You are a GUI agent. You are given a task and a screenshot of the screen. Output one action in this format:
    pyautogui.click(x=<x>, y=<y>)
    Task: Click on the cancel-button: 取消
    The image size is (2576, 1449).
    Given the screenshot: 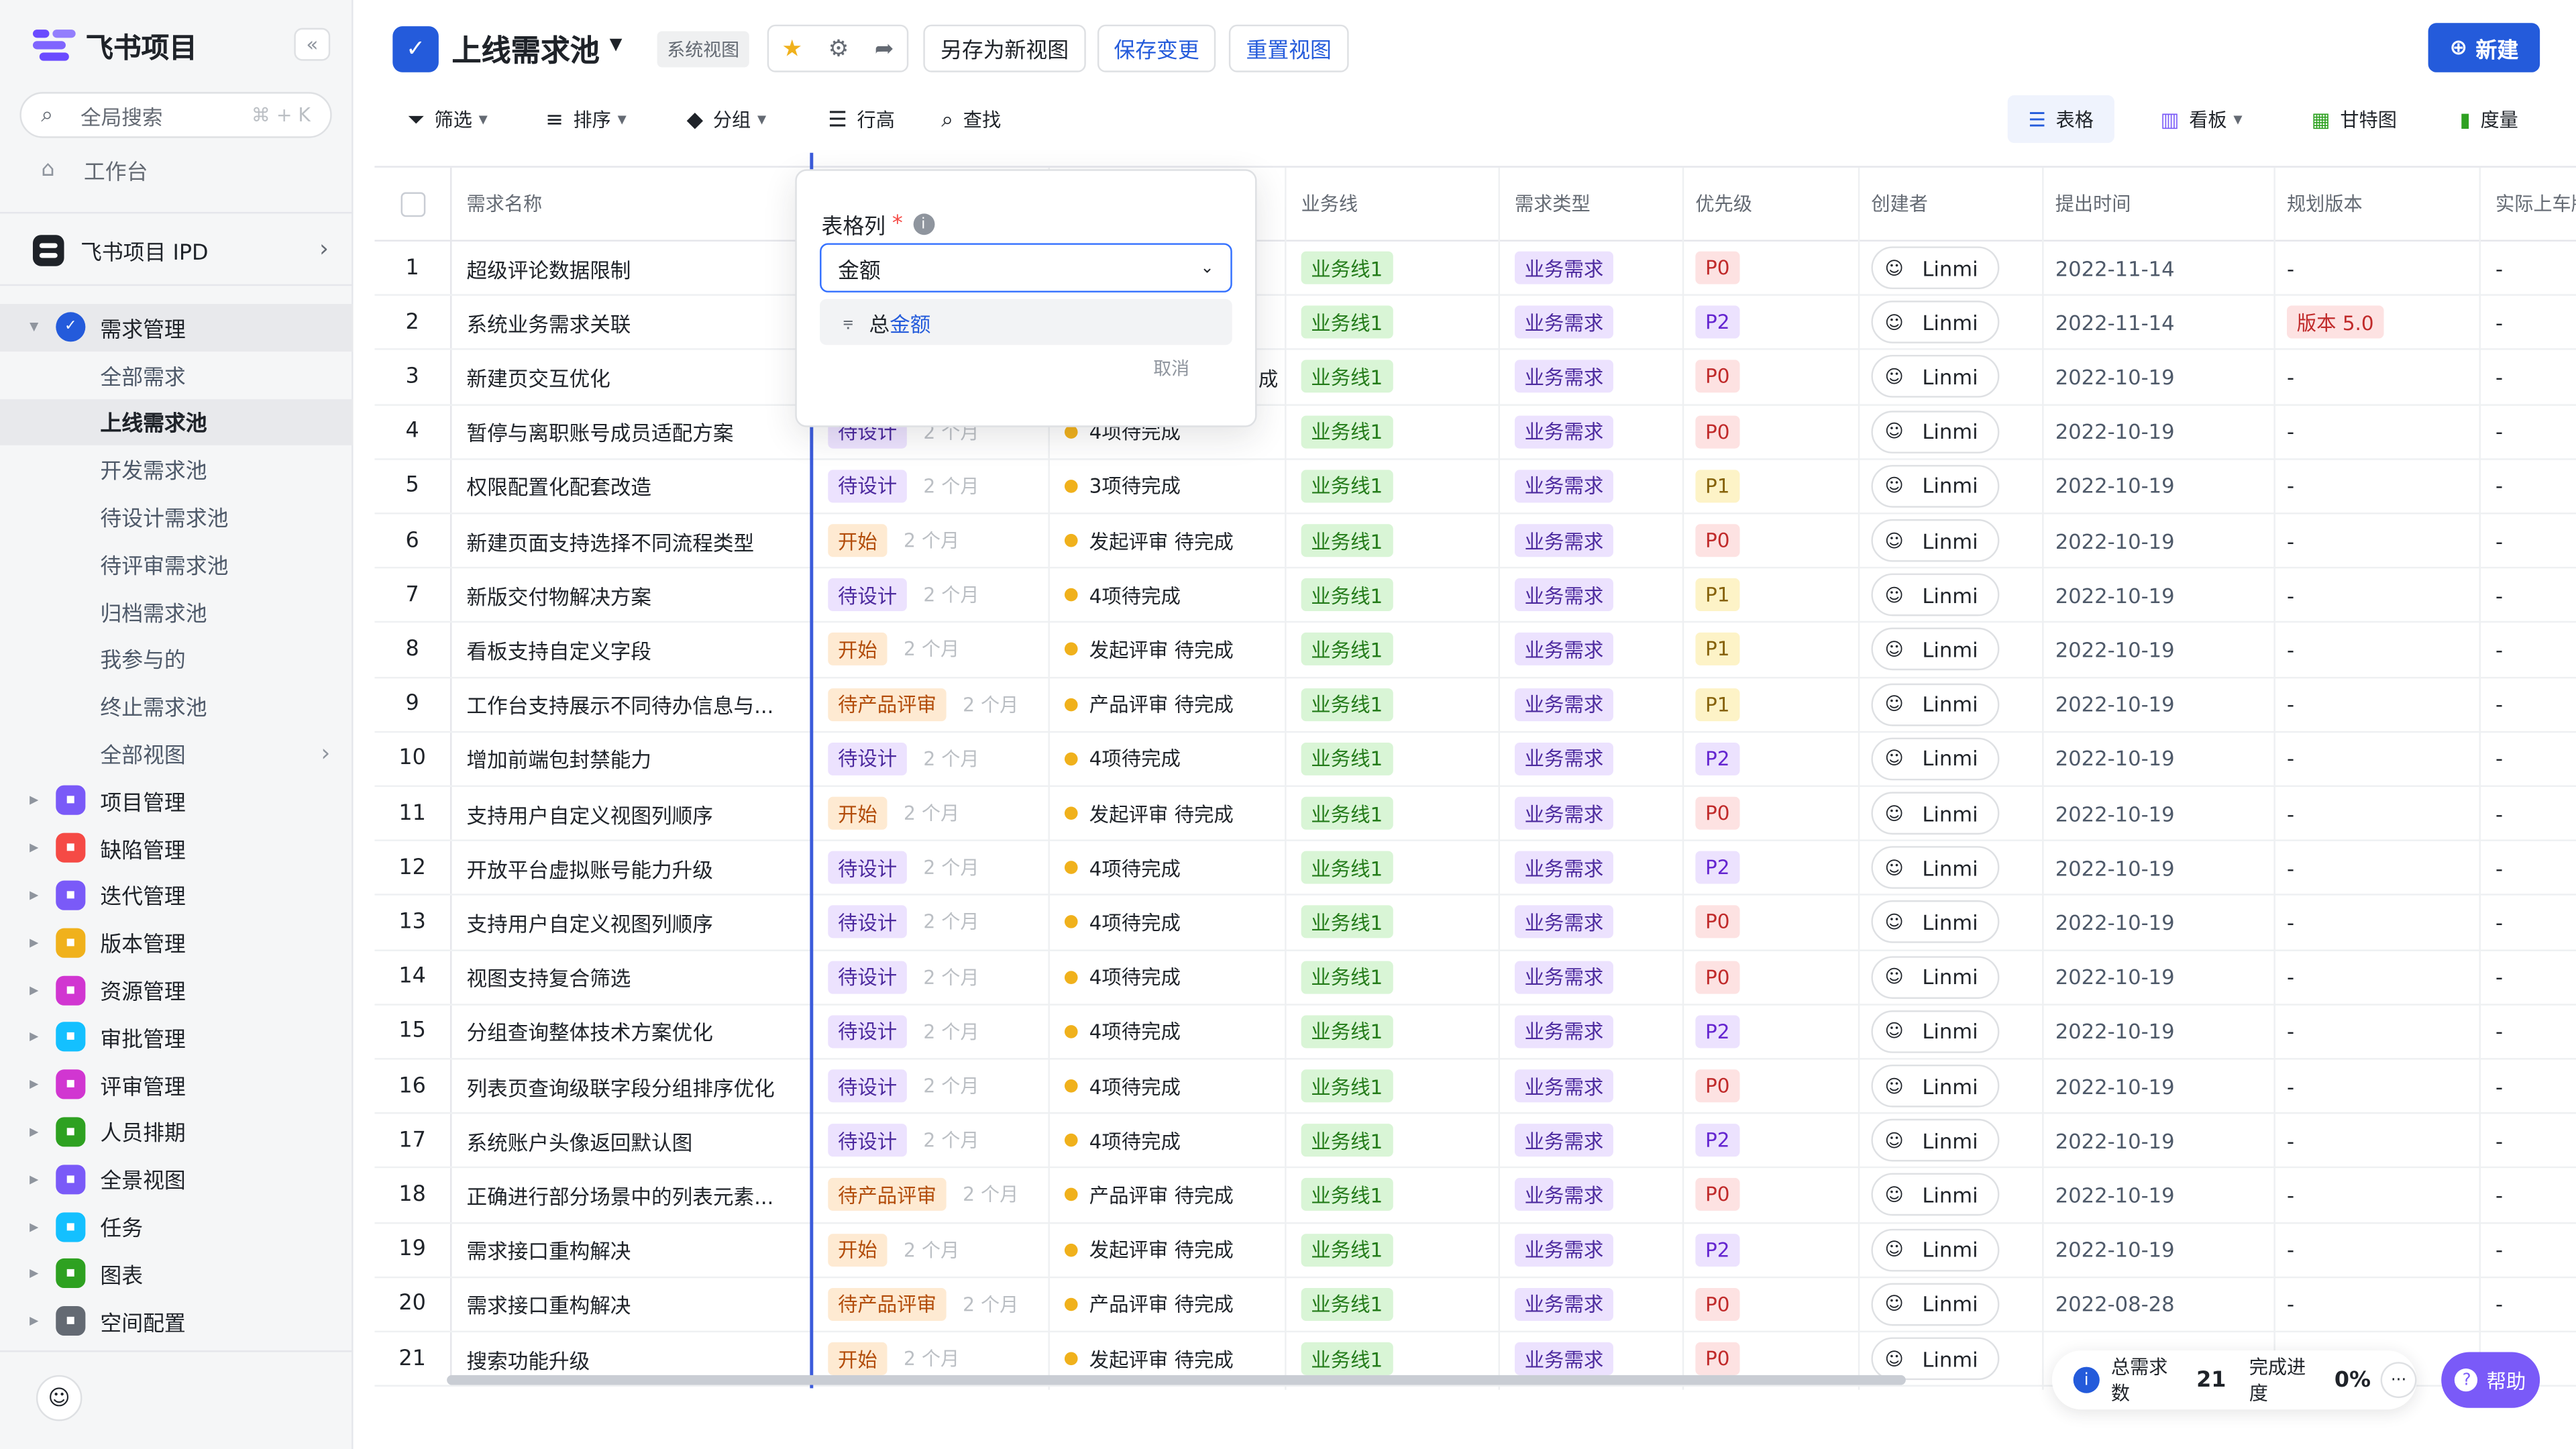 What is the action you would take?
    pyautogui.click(x=1171, y=368)
    